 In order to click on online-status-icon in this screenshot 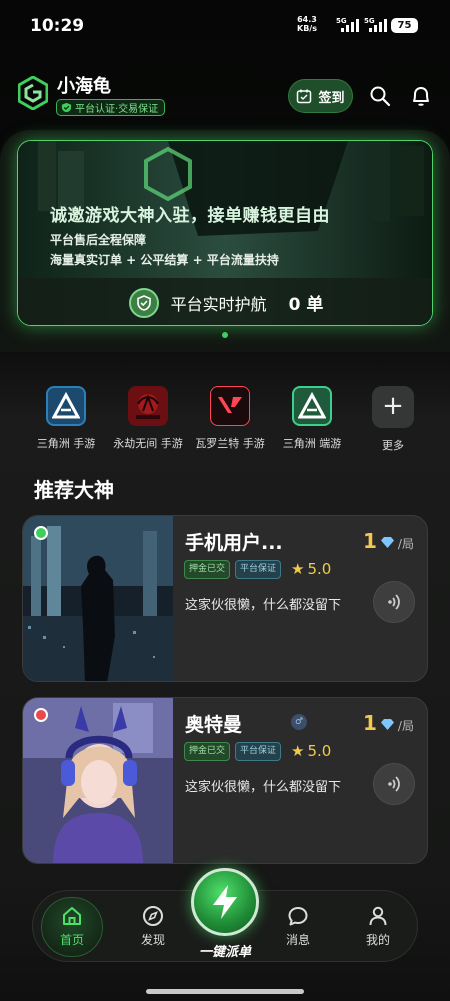, I will do `click(41, 533)`.